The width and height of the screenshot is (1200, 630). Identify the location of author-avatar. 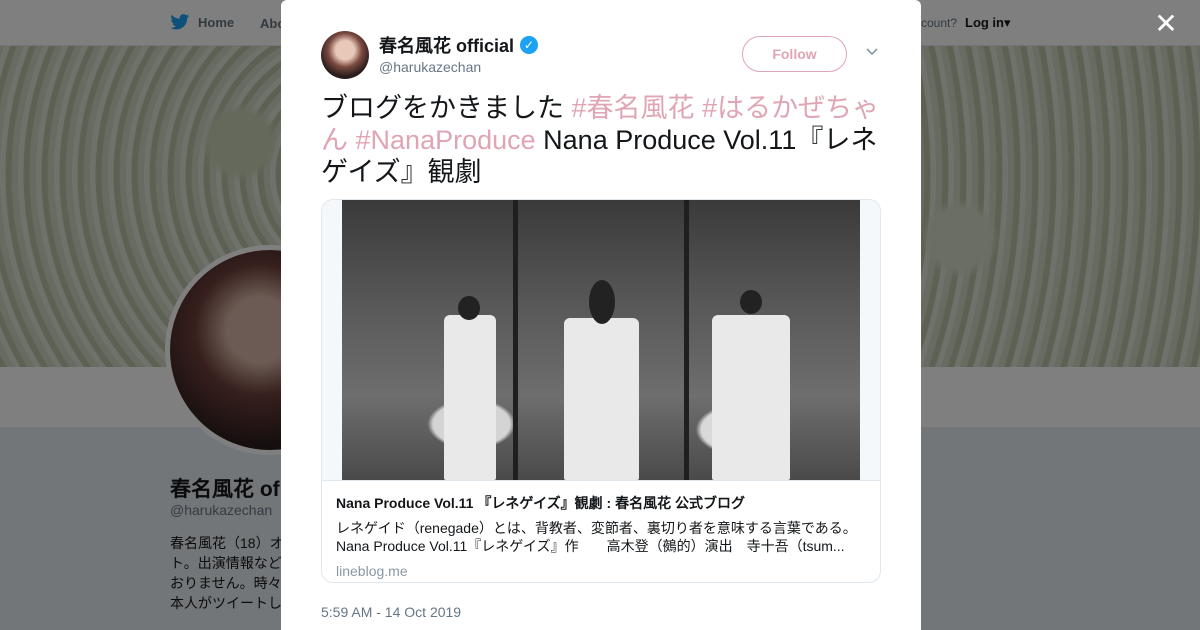
(345, 55).